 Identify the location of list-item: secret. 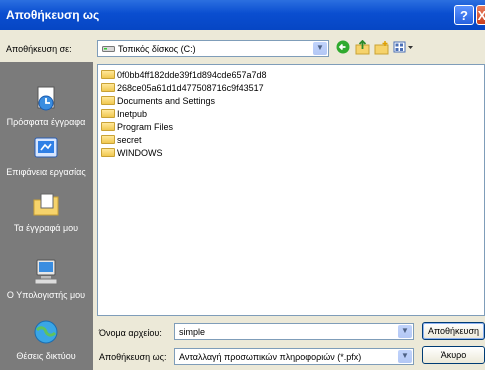
(121, 141).